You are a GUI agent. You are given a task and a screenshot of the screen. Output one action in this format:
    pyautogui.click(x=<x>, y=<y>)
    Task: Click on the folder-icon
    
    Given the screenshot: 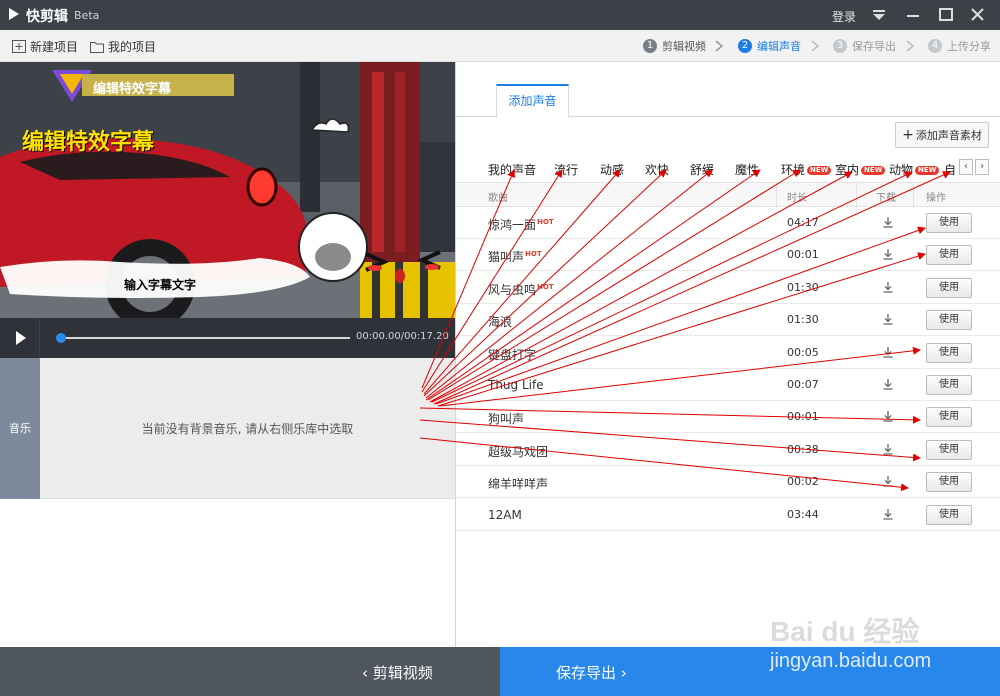 What is the action you would take?
    pyautogui.click(x=97, y=47)
    